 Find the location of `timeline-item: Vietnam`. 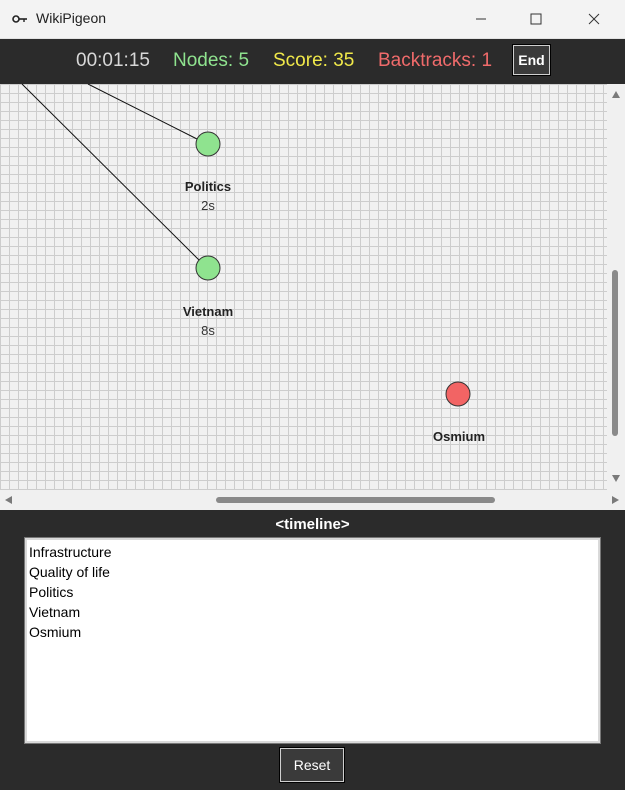

timeline-item: Vietnam is located at coordinates (312, 612).